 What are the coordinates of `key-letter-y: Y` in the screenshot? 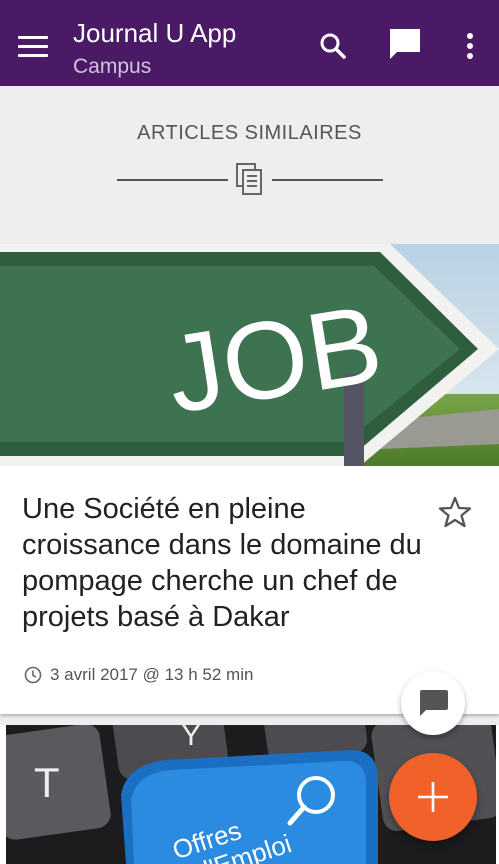 It's located at (191, 738).